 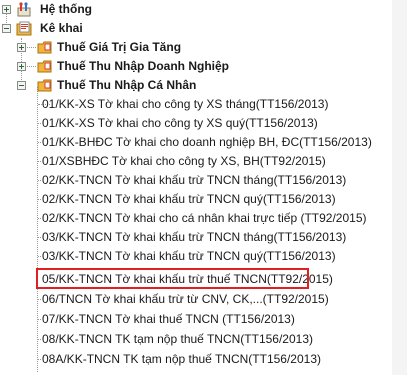 I want to click on tree-node-label: Thuế Thu Nhập Doanh Nghiệp, so click(x=143, y=66).